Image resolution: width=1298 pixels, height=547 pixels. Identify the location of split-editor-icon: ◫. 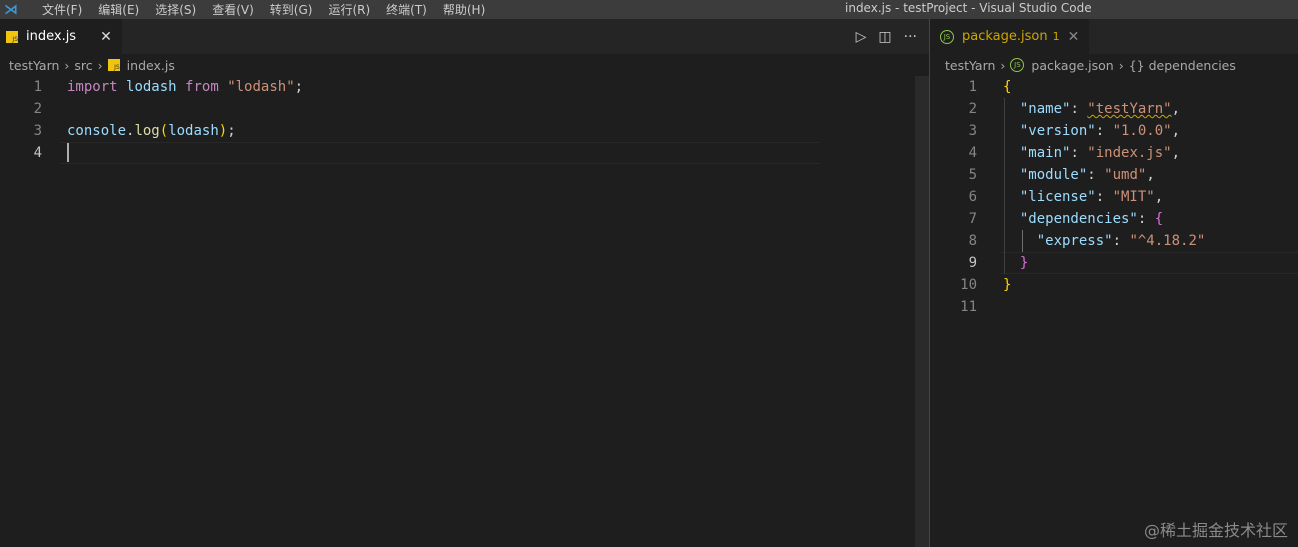
(884, 37).